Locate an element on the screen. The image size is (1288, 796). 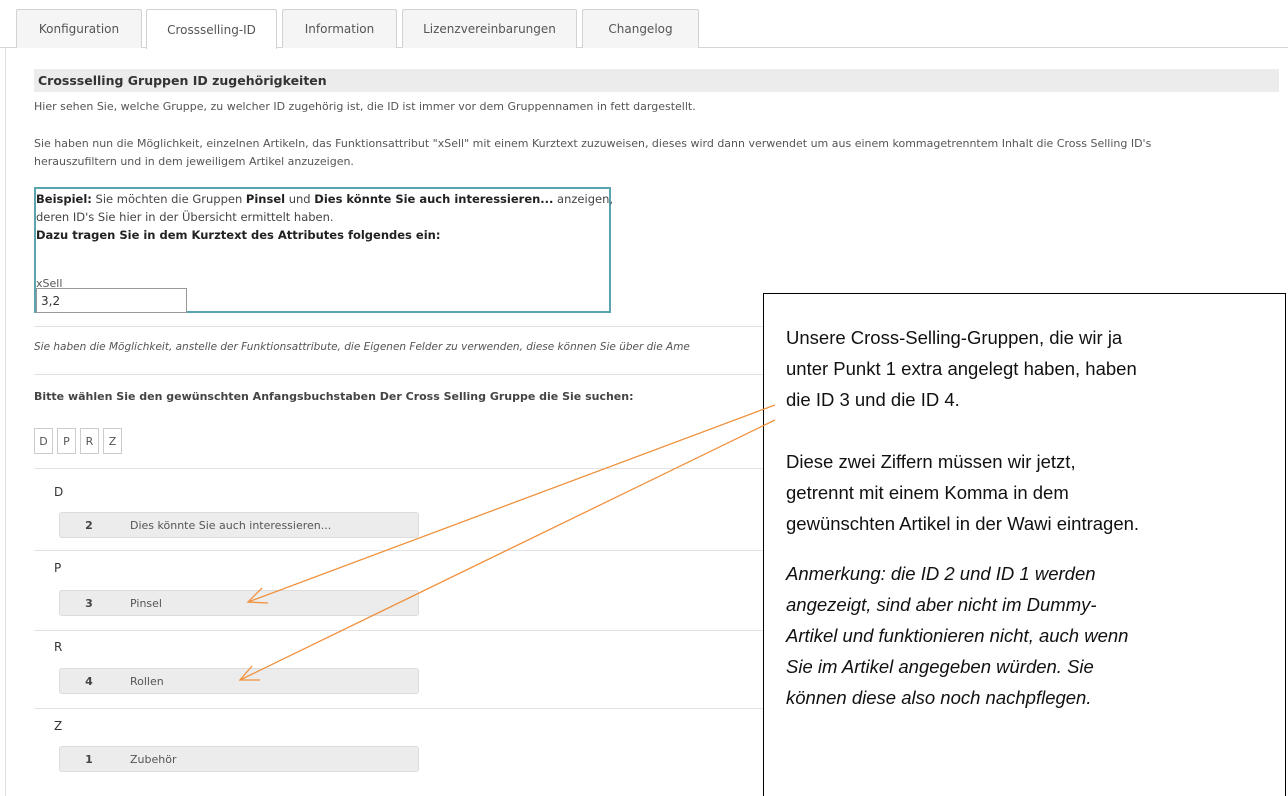
example-label: Beispiel: is located at coordinates (64, 199).